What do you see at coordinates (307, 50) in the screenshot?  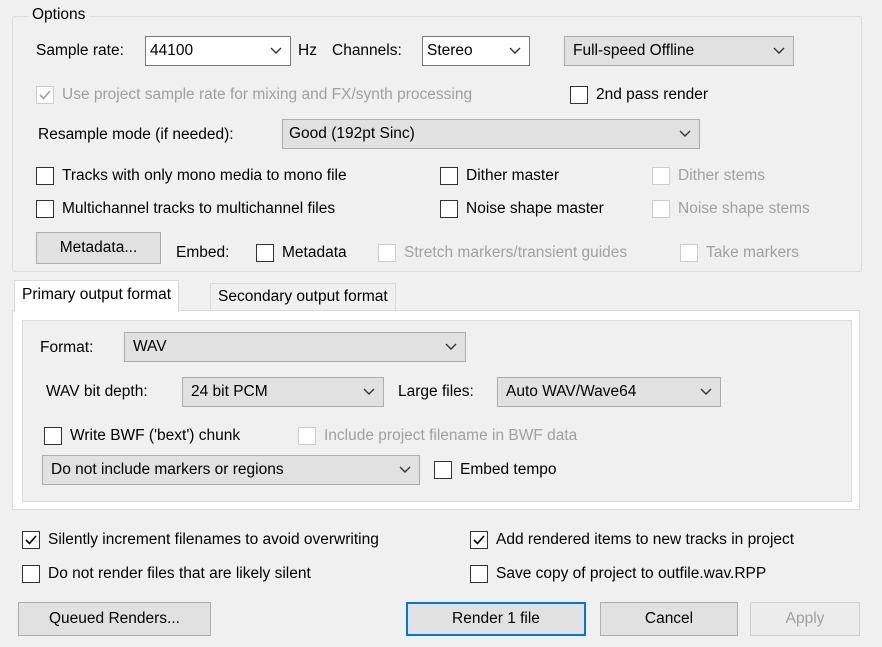 I see `hz-label: Hz` at bounding box center [307, 50].